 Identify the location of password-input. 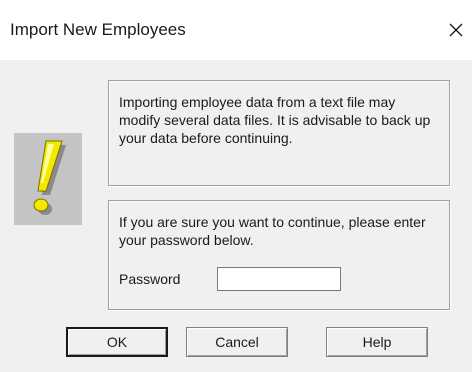
(279, 279).